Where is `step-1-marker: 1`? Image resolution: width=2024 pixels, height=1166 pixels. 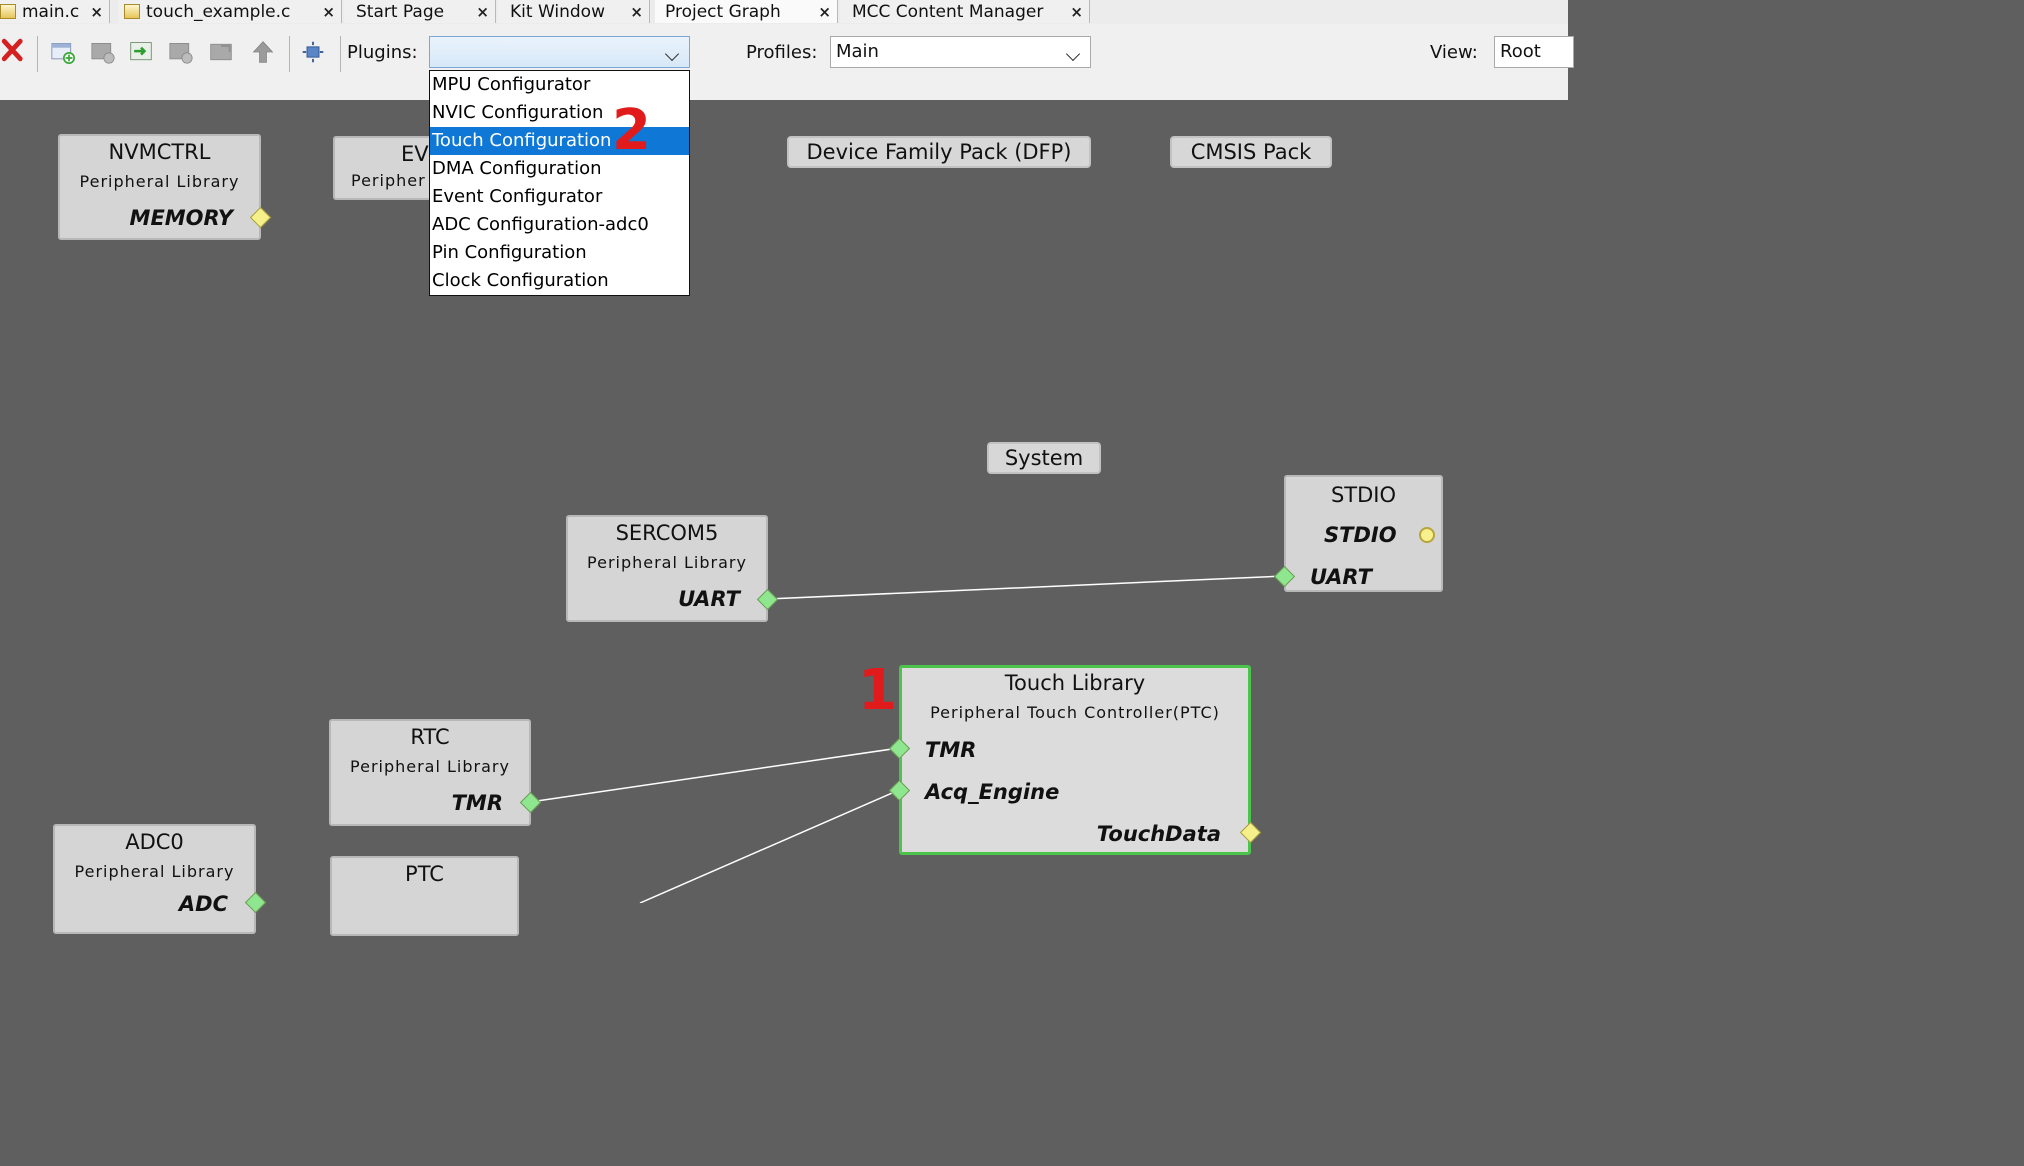 step-1-marker: 1 is located at coordinates (877, 690).